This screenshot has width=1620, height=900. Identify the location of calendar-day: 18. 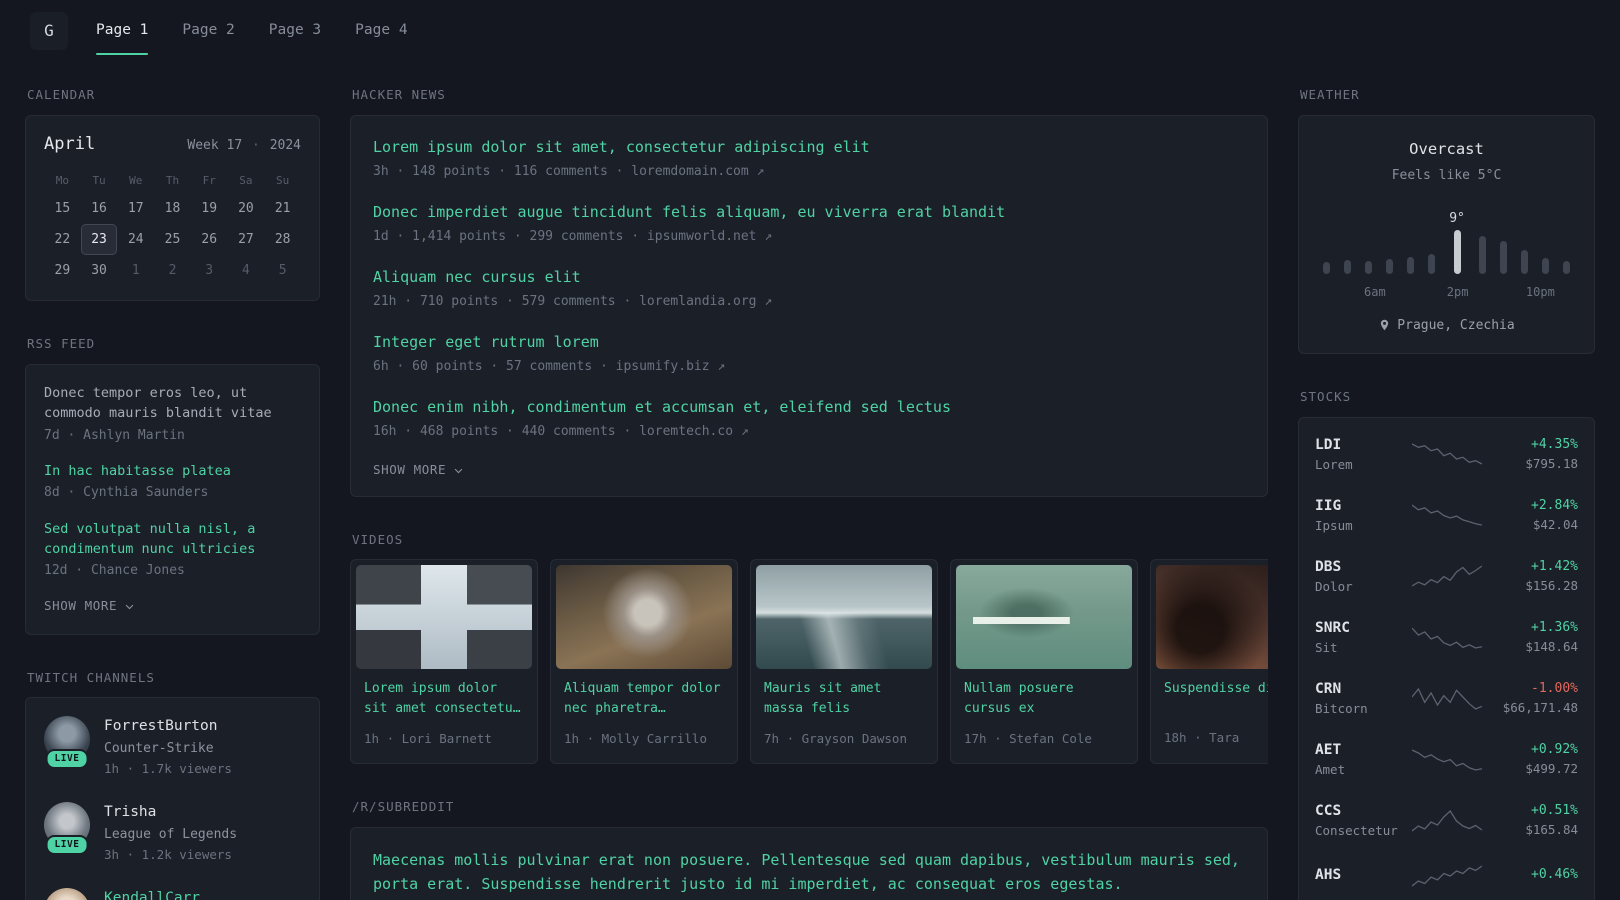
(172, 208).